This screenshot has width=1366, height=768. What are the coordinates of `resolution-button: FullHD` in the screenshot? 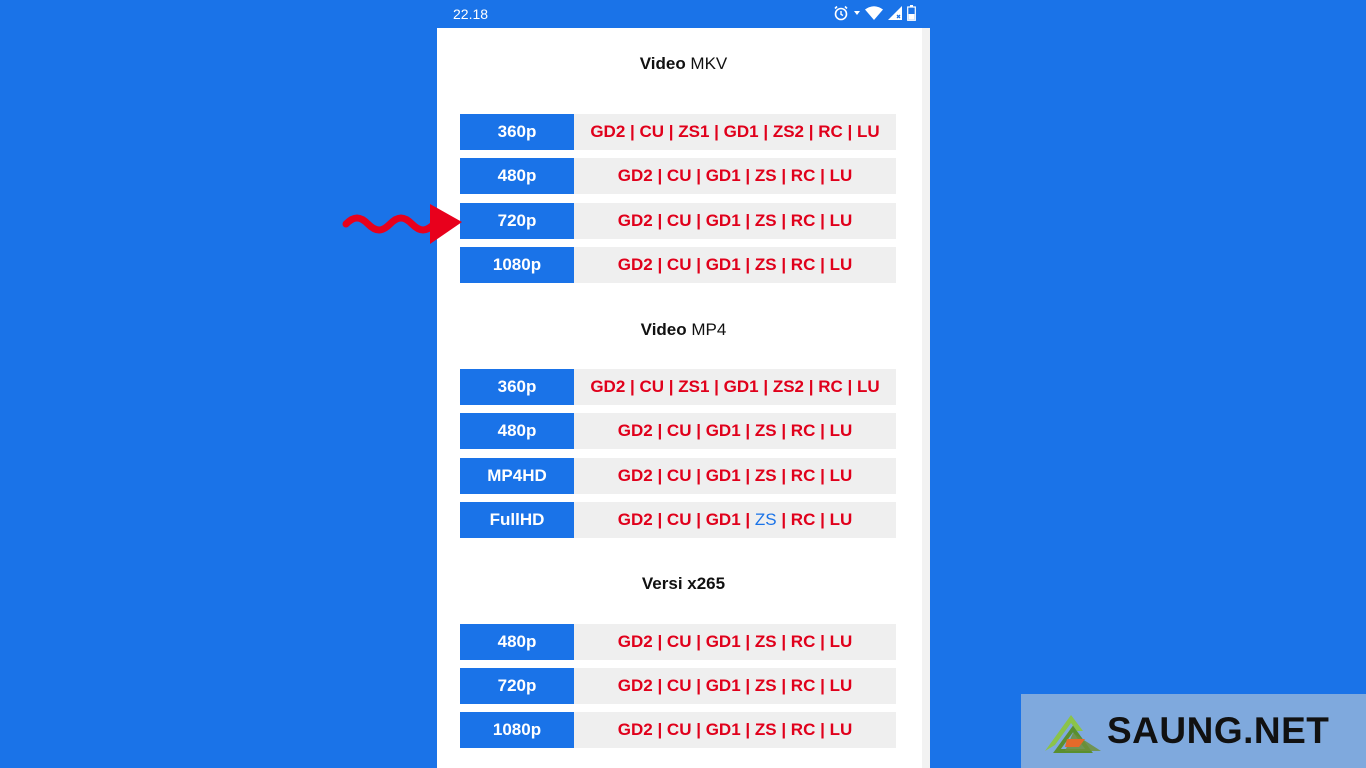 It's located at (517, 520).